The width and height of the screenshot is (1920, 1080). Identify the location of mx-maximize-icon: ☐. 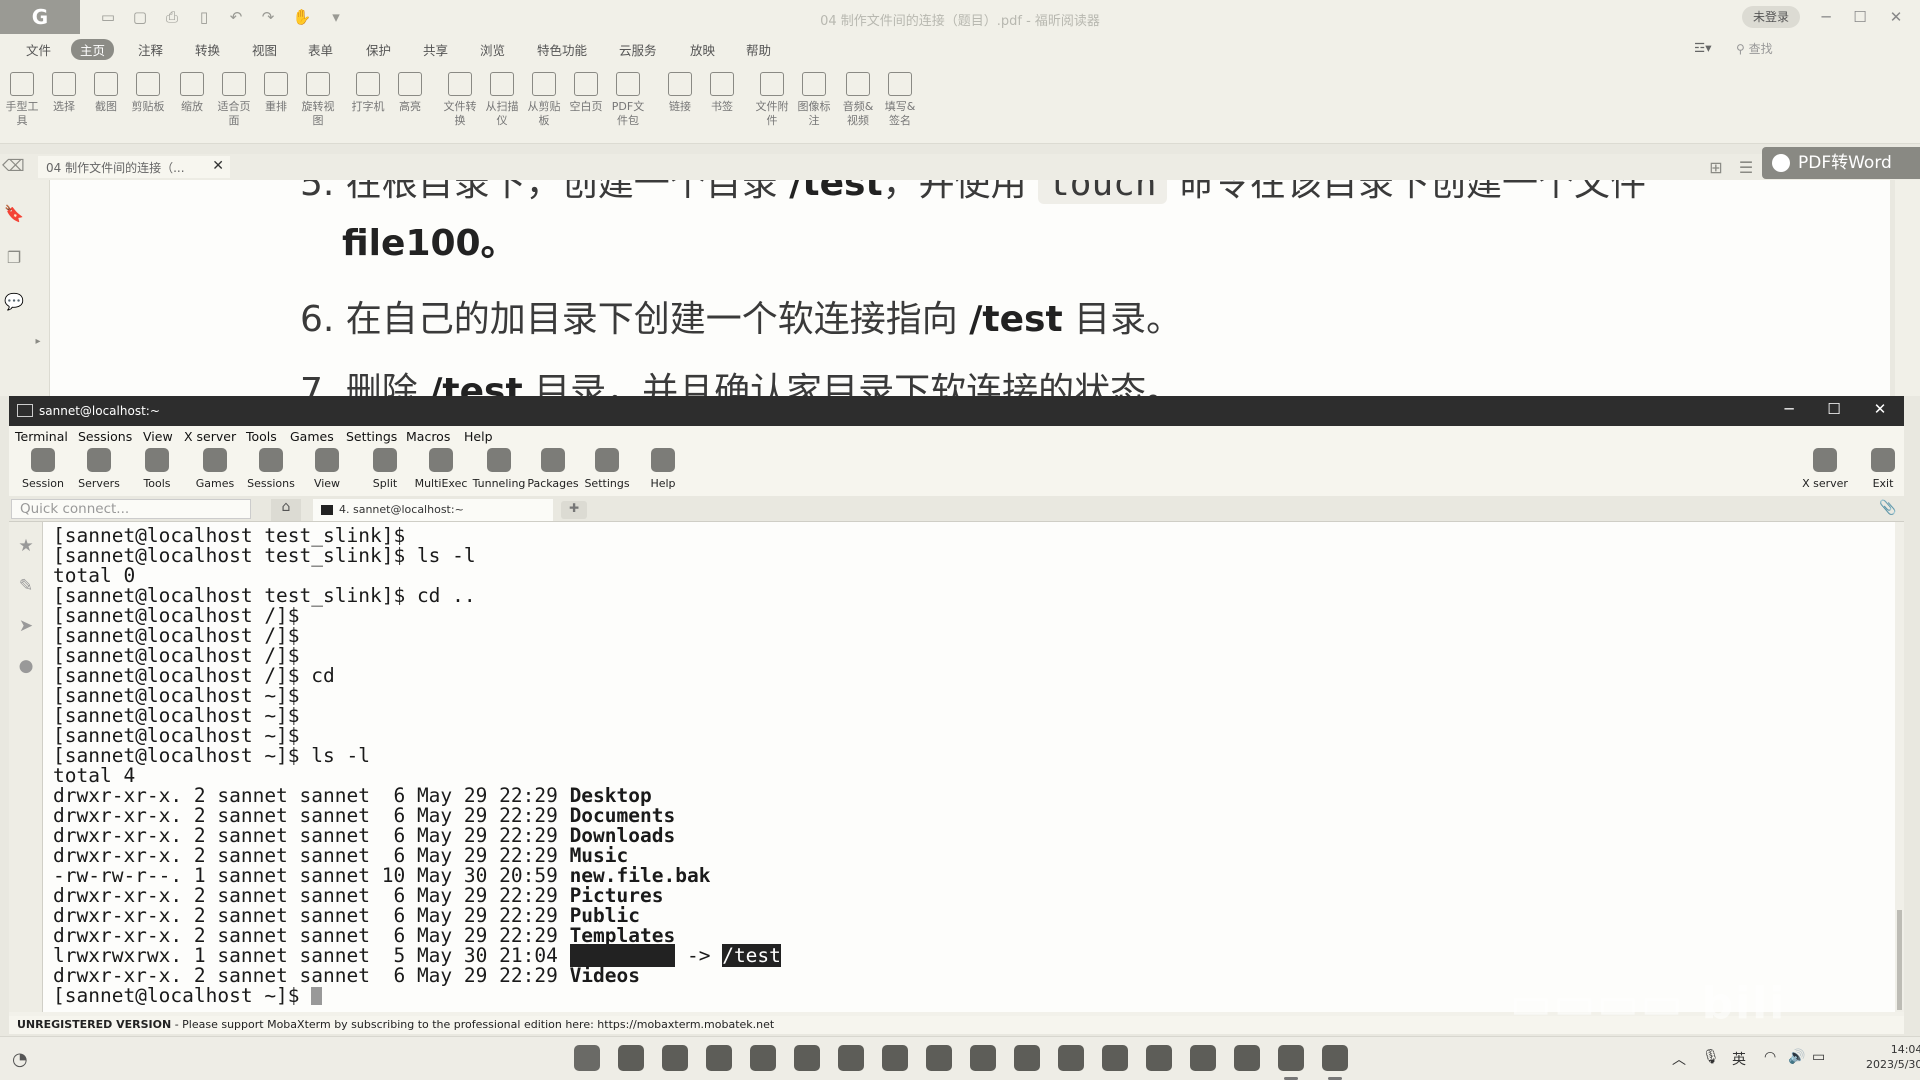
(1834, 411).